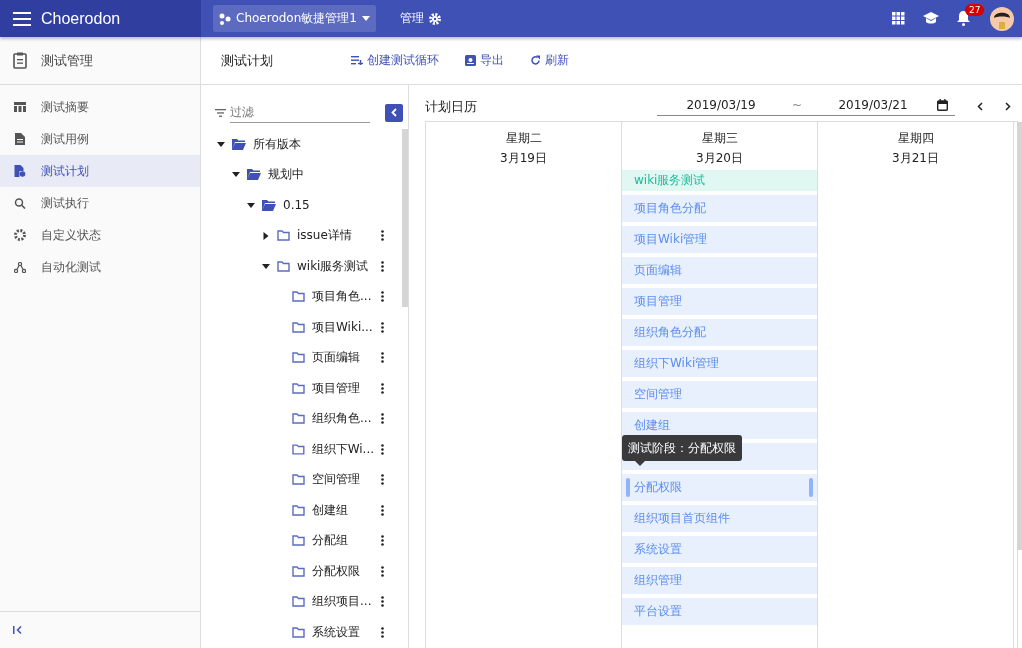  What do you see at coordinates (658, 487) in the screenshot?
I see `event-label: 分配权限` at bounding box center [658, 487].